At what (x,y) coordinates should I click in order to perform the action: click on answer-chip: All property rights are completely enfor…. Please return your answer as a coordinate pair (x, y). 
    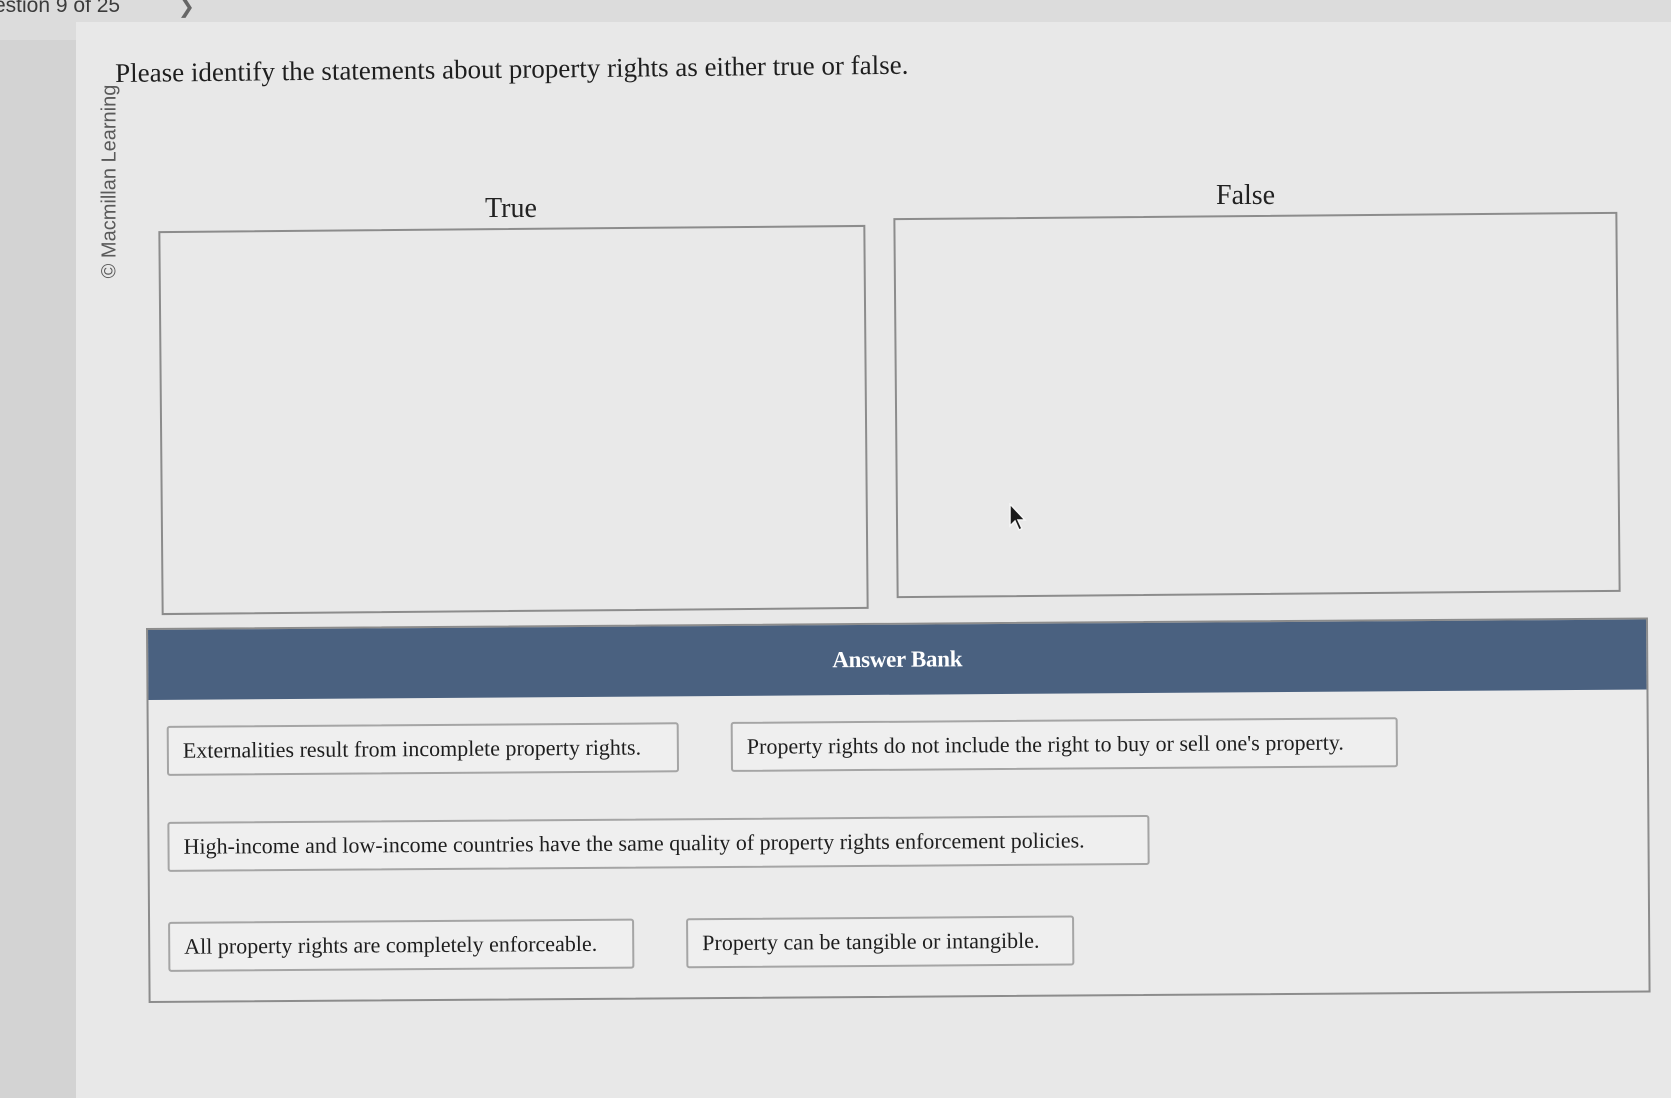
    Looking at the image, I should click on (401, 945).